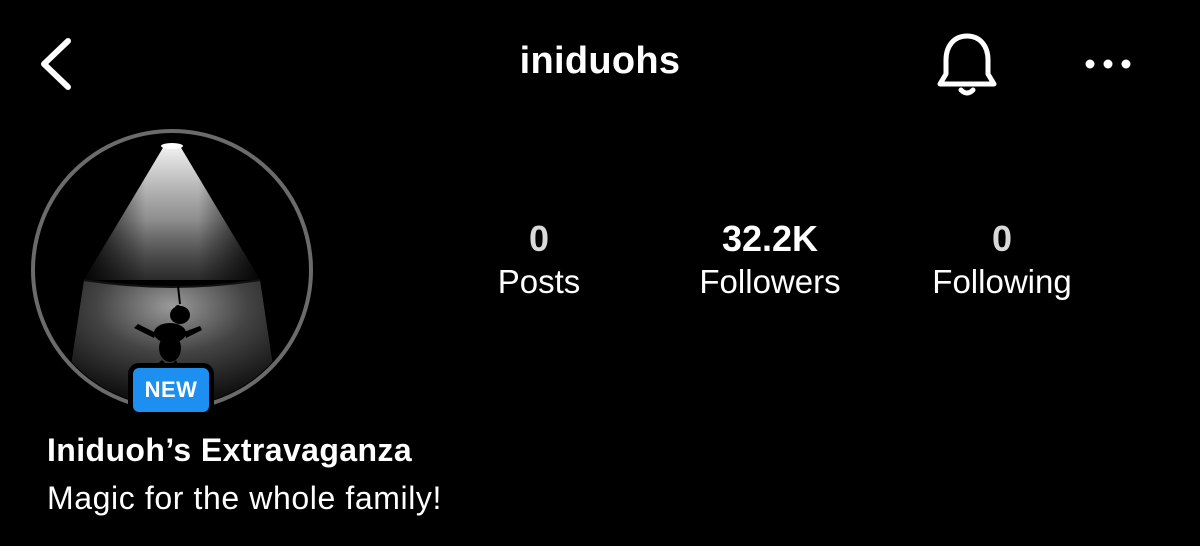 This screenshot has width=1200, height=546. Describe the element at coordinates (770, 261) in the screenshot. I see `stat-followers: 32.2K Followers` at that location.